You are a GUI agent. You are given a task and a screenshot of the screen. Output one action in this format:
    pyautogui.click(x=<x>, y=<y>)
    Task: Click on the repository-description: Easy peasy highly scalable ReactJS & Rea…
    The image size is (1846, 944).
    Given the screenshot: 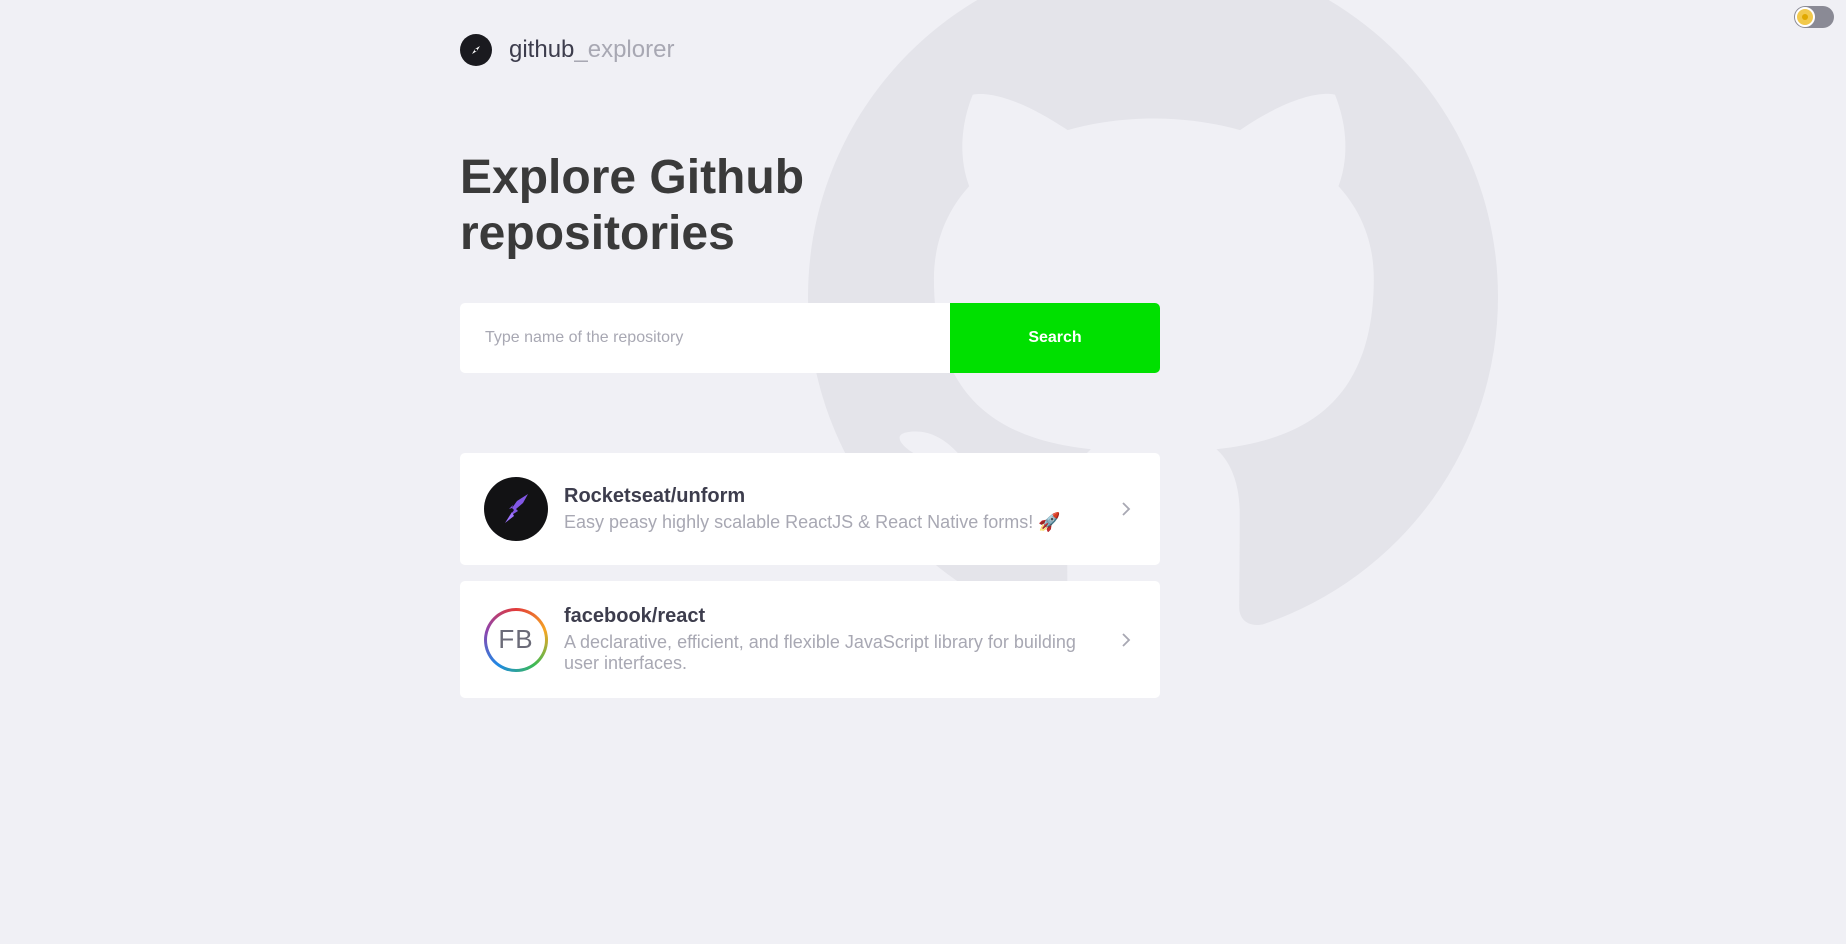 What is the action you would take?
    pyautogui.click(x=812, y=522)
    